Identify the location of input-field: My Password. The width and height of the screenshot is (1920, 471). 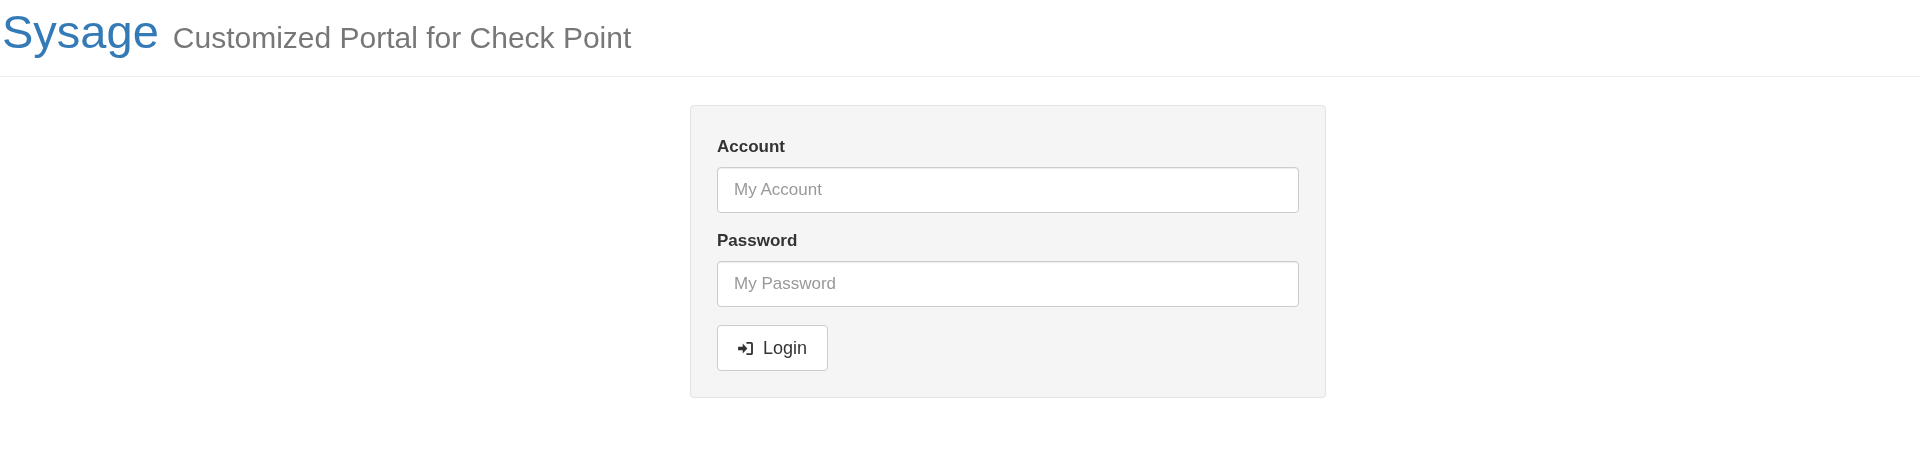
(1008, 284).